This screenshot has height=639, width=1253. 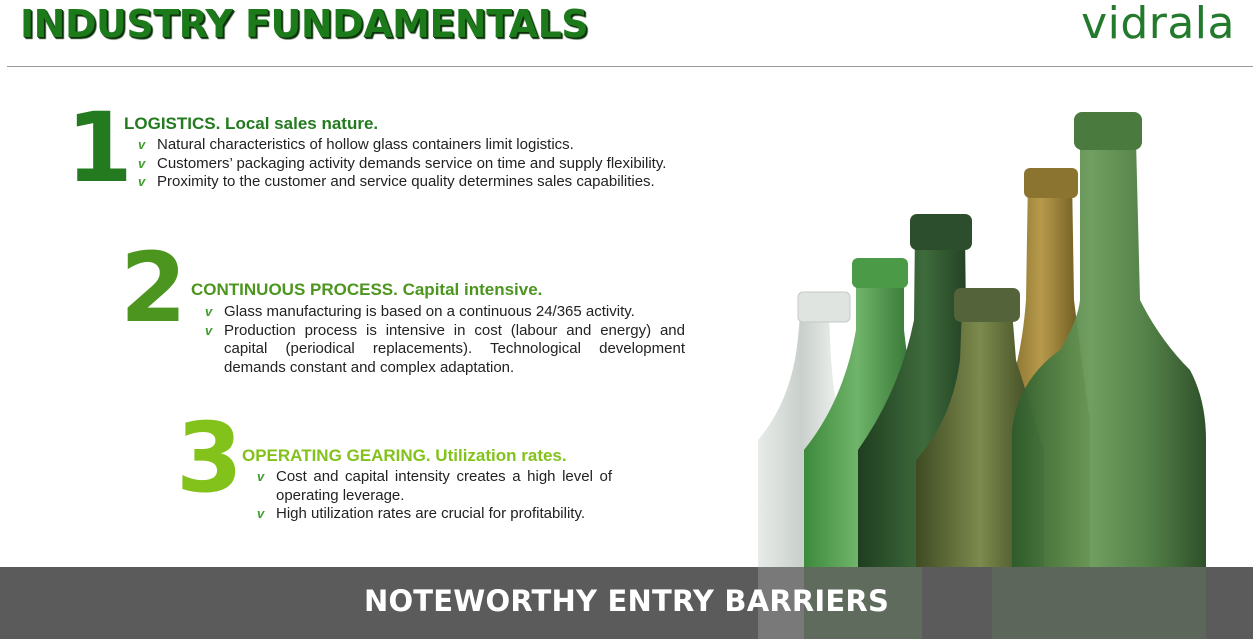 What do you see at coordinates (1158, 24) in the screenshot?
I see `vidrala-logo: vidrala` at bounding box center [1158, 24].